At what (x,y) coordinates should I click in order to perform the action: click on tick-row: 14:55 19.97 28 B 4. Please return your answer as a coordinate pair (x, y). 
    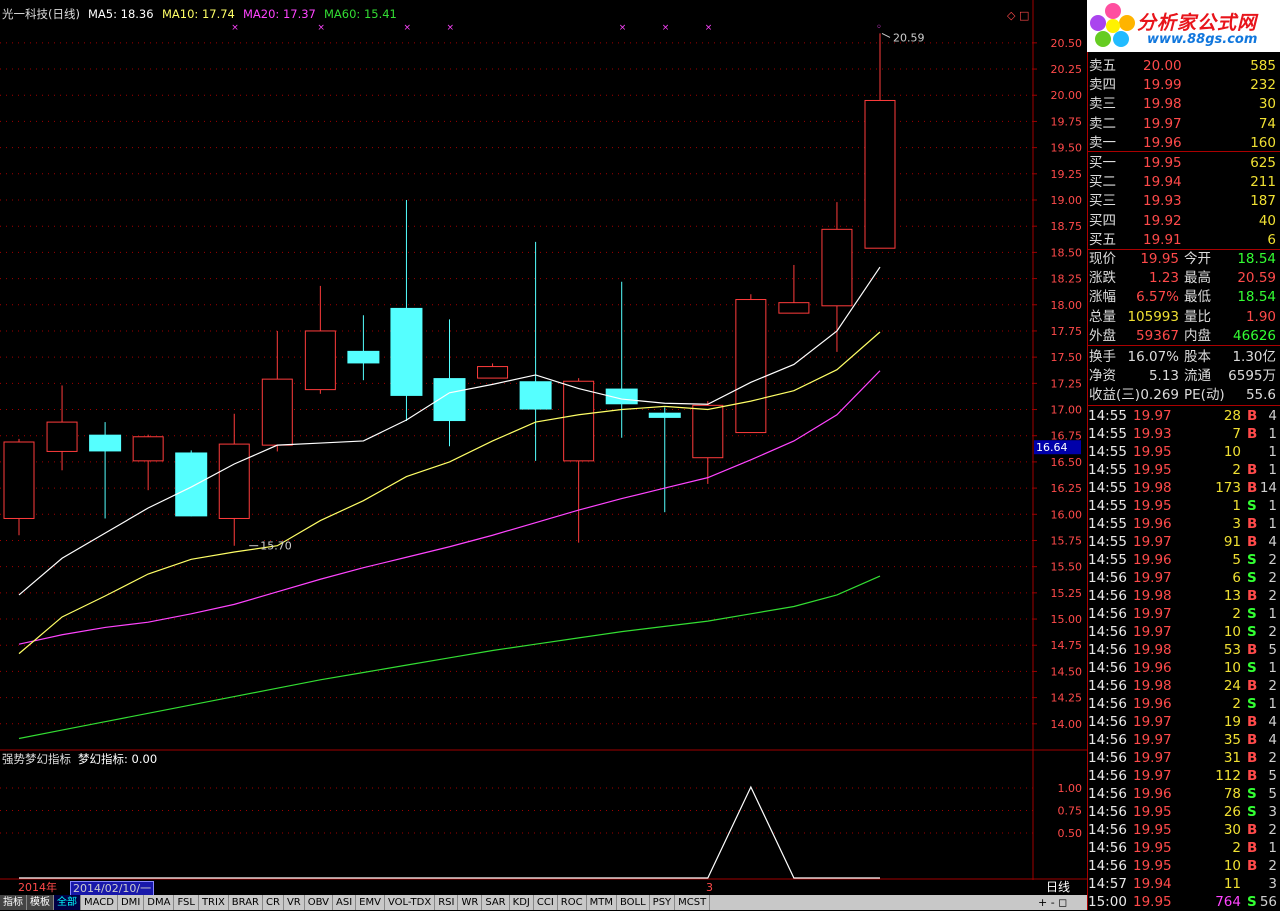
    Looking at the image, I should click on (1183, 416).